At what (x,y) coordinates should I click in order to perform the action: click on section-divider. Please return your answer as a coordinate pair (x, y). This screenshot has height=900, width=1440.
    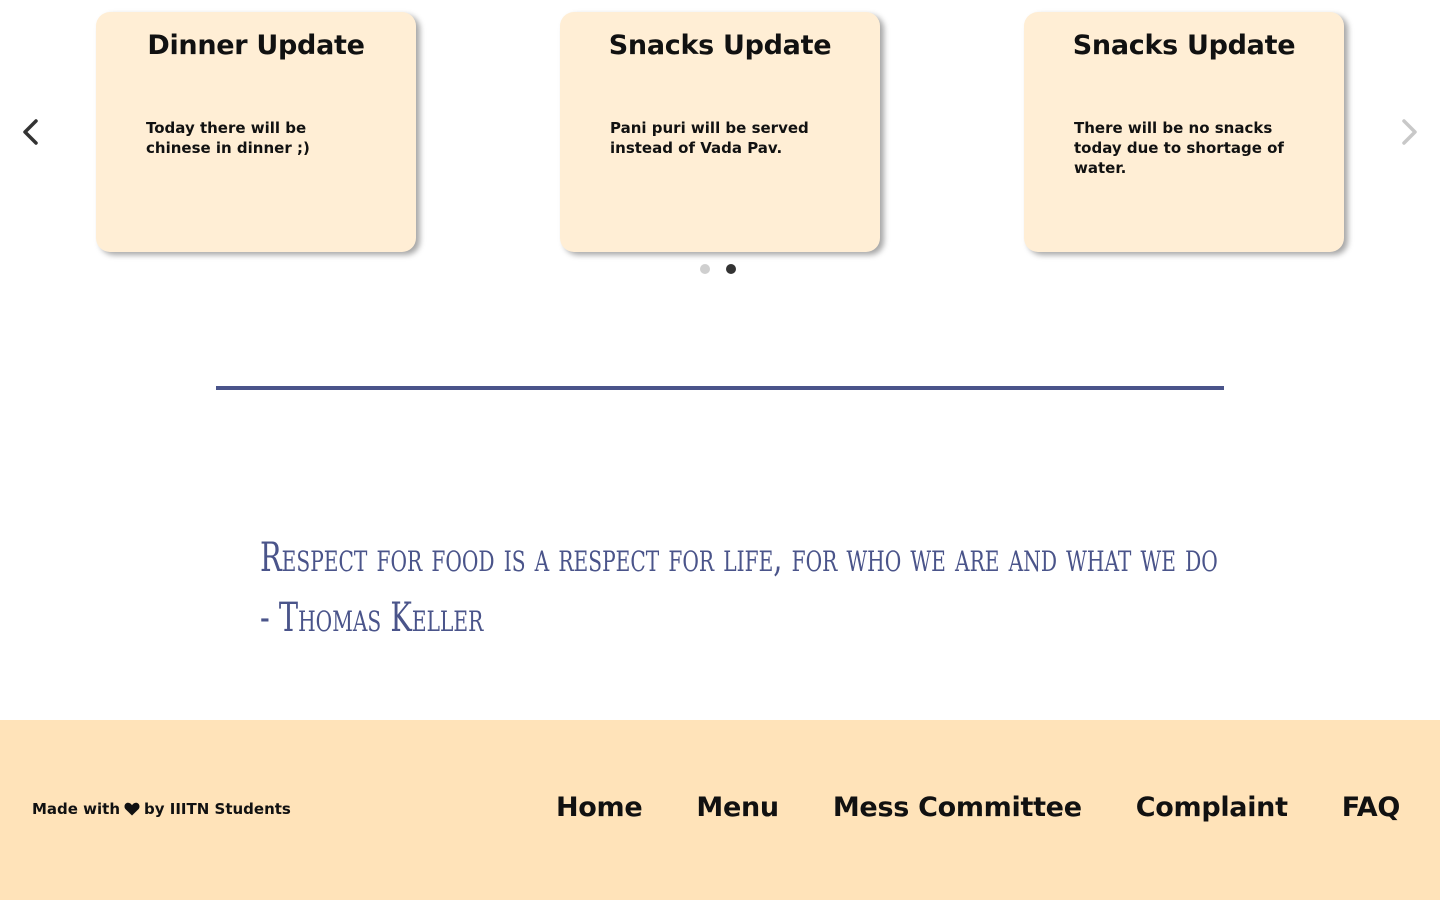
    Looking at the image, I should click on (720, 388).